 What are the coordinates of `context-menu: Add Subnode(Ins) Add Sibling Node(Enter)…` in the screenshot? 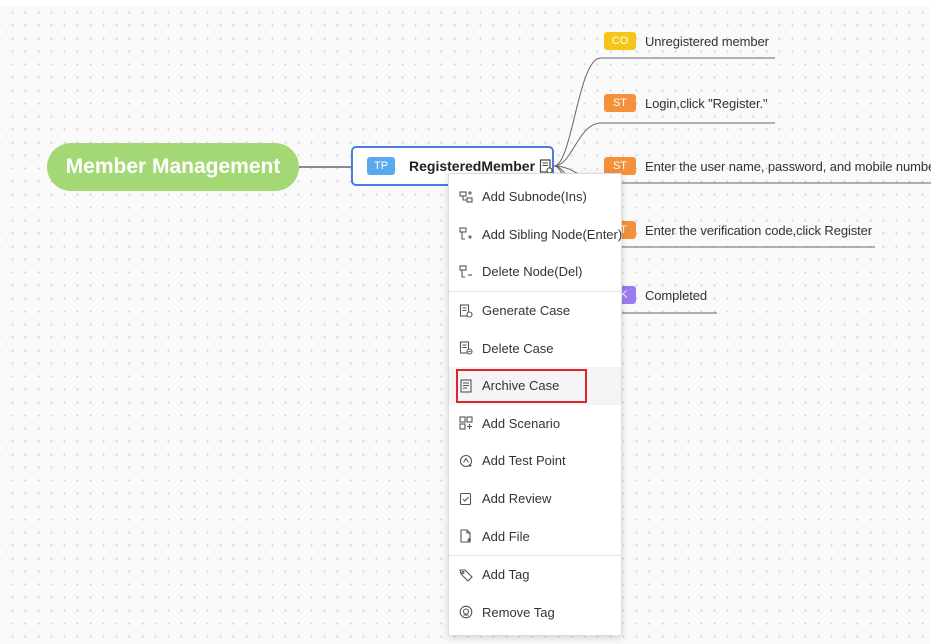 It's located at (535, 405).